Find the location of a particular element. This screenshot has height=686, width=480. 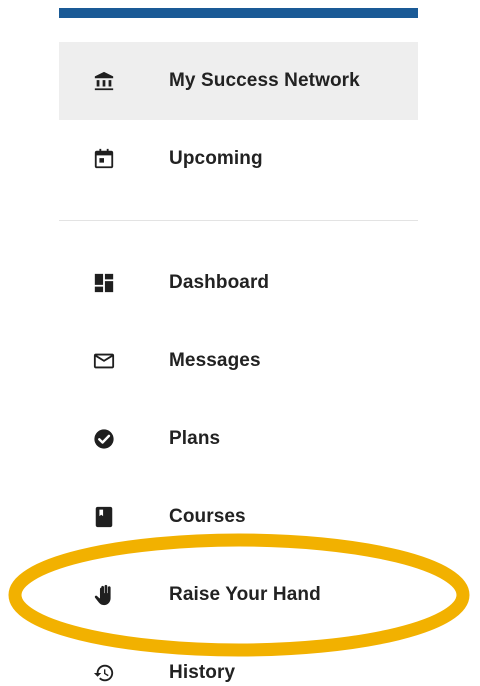

nav-item-dashboard: Dashboard is located at coordinates (238, 283).